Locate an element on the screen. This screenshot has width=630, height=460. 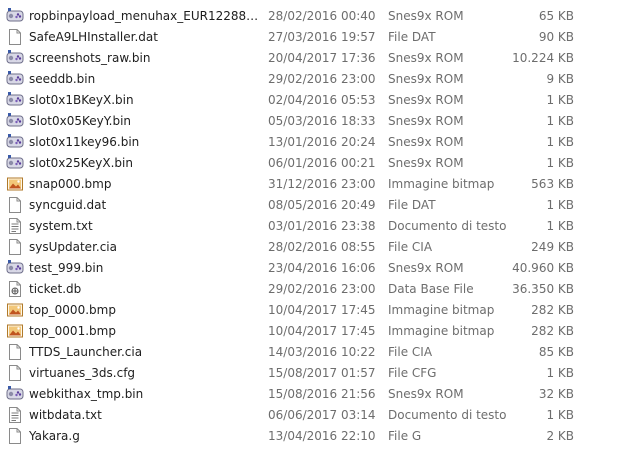
file-name: seeddb.bin is located at coordinates (62, 79).